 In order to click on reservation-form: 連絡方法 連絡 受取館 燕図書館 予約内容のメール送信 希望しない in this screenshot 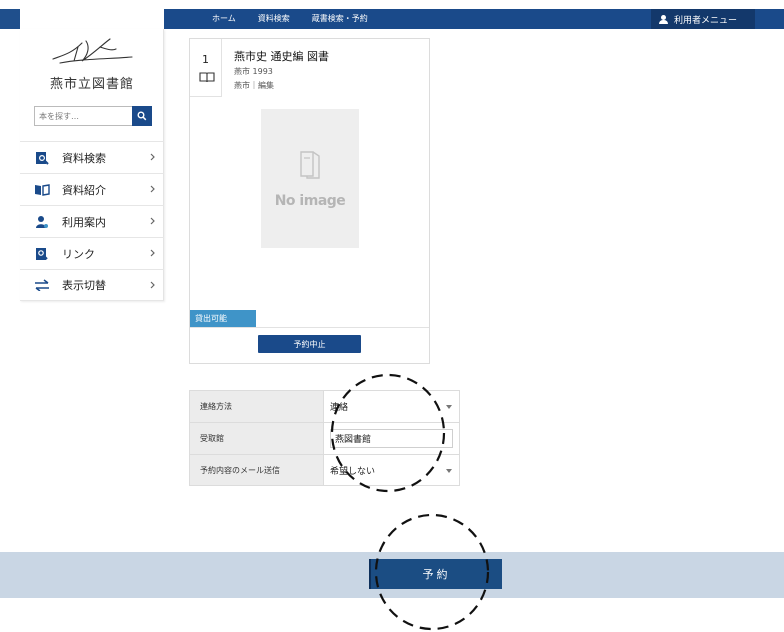, I will do `click(324, 438)`.